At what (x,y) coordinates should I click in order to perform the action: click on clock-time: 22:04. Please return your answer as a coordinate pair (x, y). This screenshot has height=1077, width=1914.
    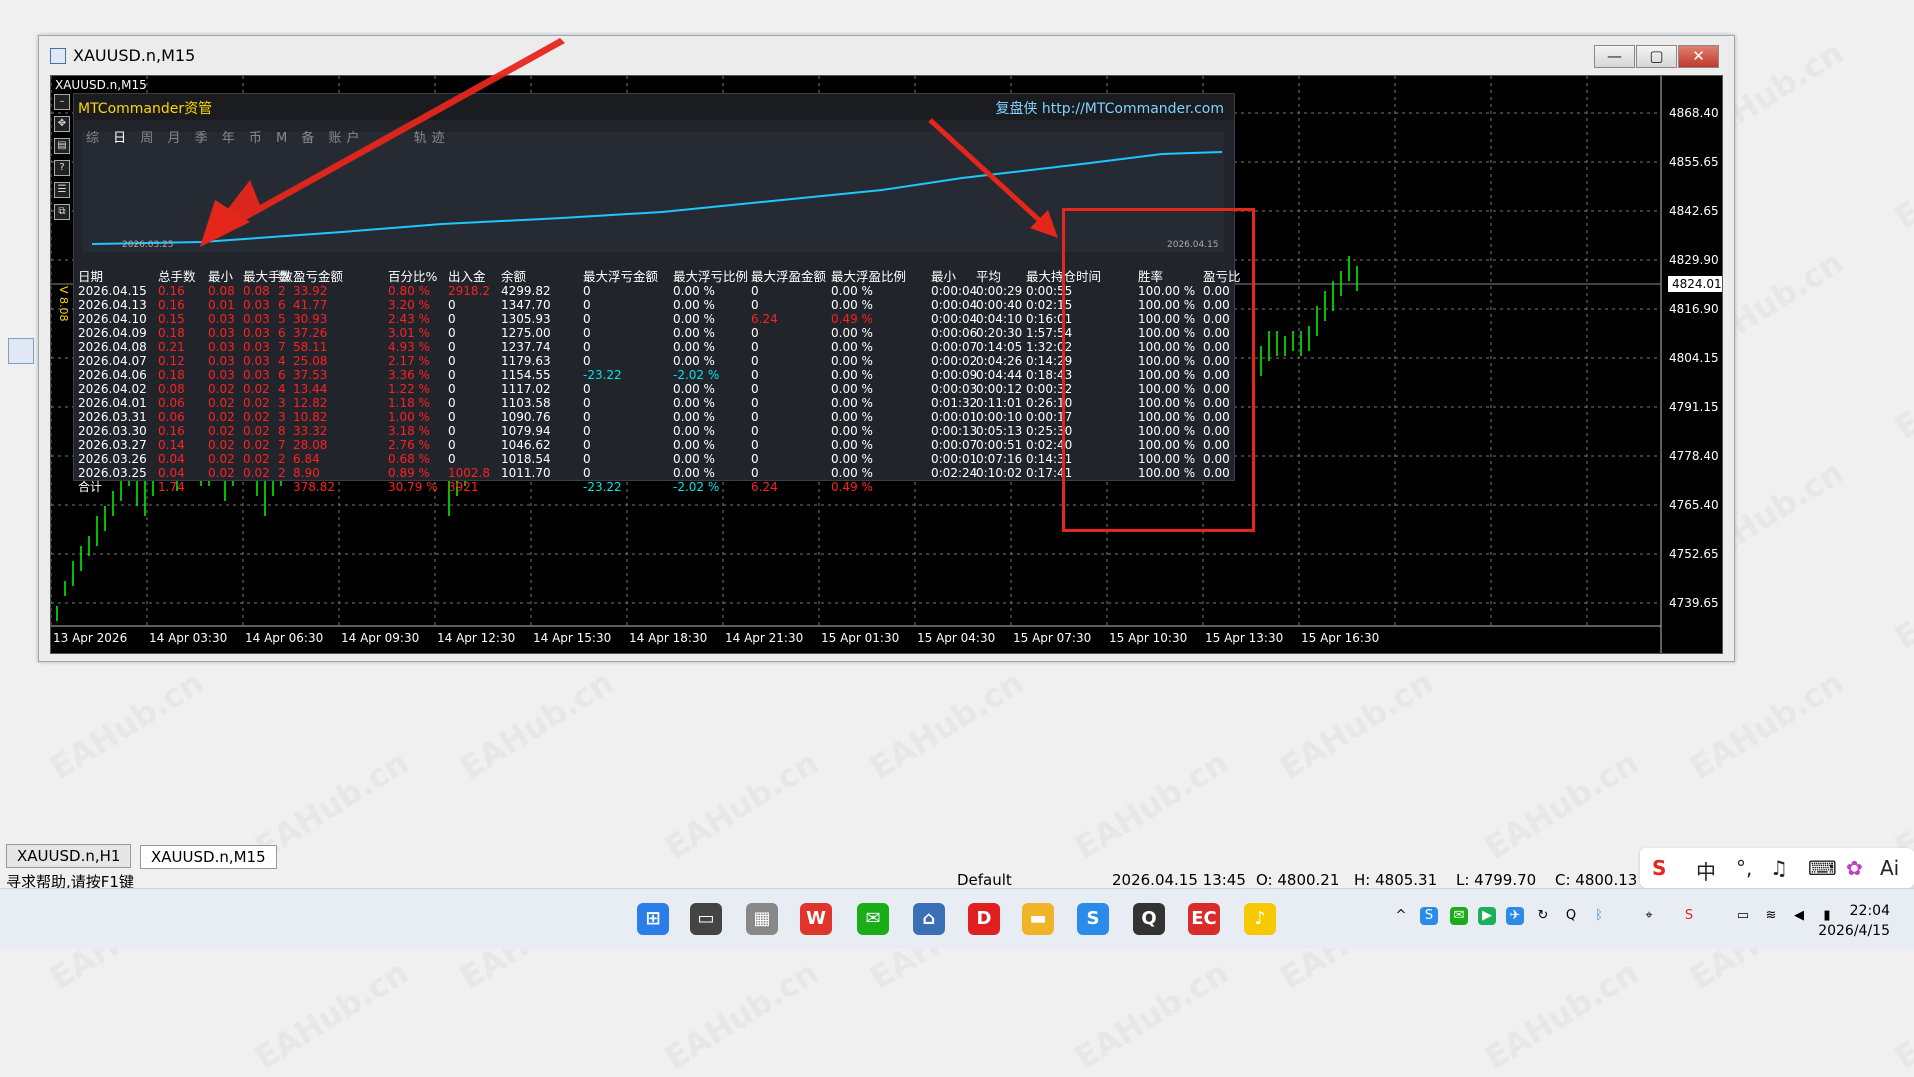
    Looking at the image, I should click on (1869, 911).